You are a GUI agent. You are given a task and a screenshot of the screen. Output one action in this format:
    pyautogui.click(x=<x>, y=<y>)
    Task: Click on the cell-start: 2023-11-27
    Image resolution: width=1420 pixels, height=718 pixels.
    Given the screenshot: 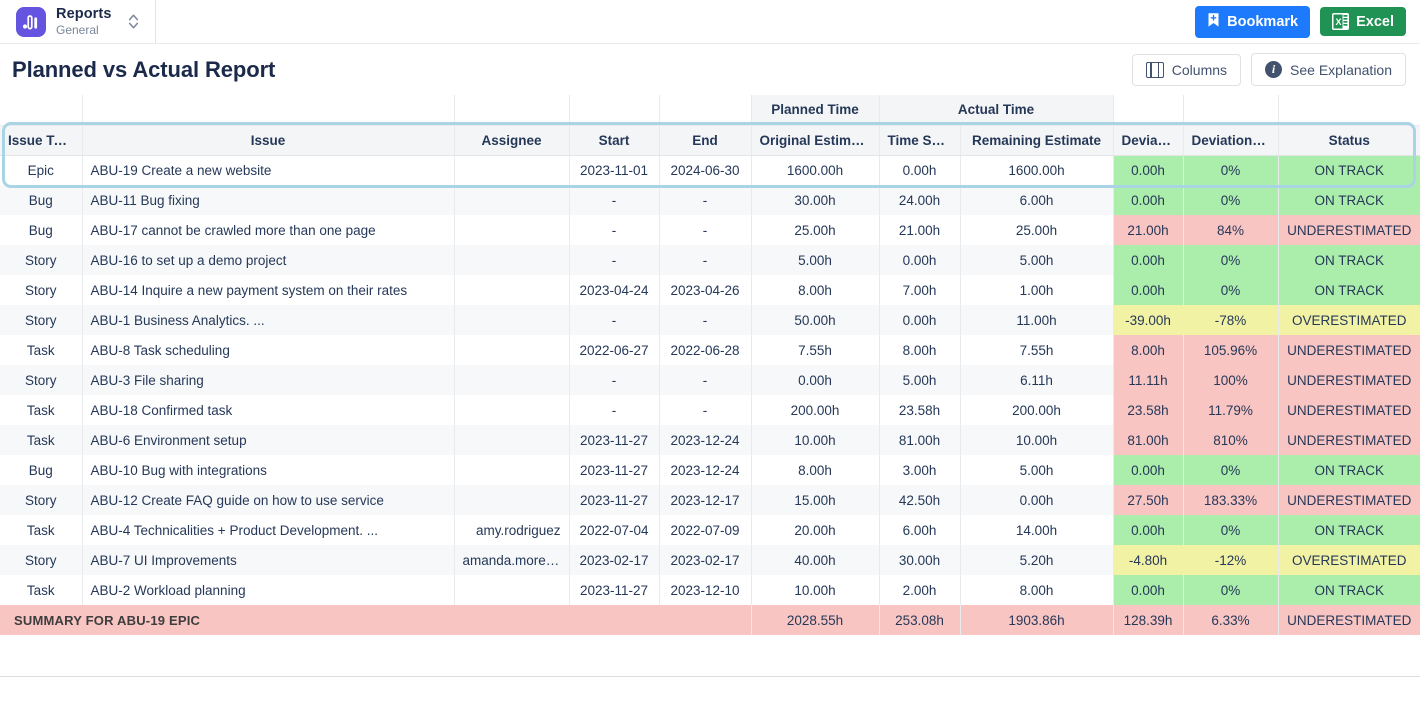 What is the action you would take?
    pyautogui.click(x=614, y=440)
    